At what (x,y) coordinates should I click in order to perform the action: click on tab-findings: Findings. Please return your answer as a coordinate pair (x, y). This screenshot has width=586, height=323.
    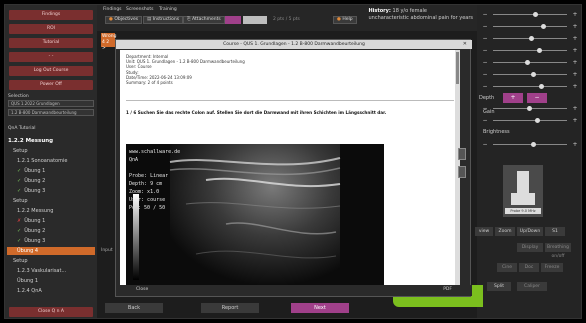
    Looking at the image, I should click on (112, 9).